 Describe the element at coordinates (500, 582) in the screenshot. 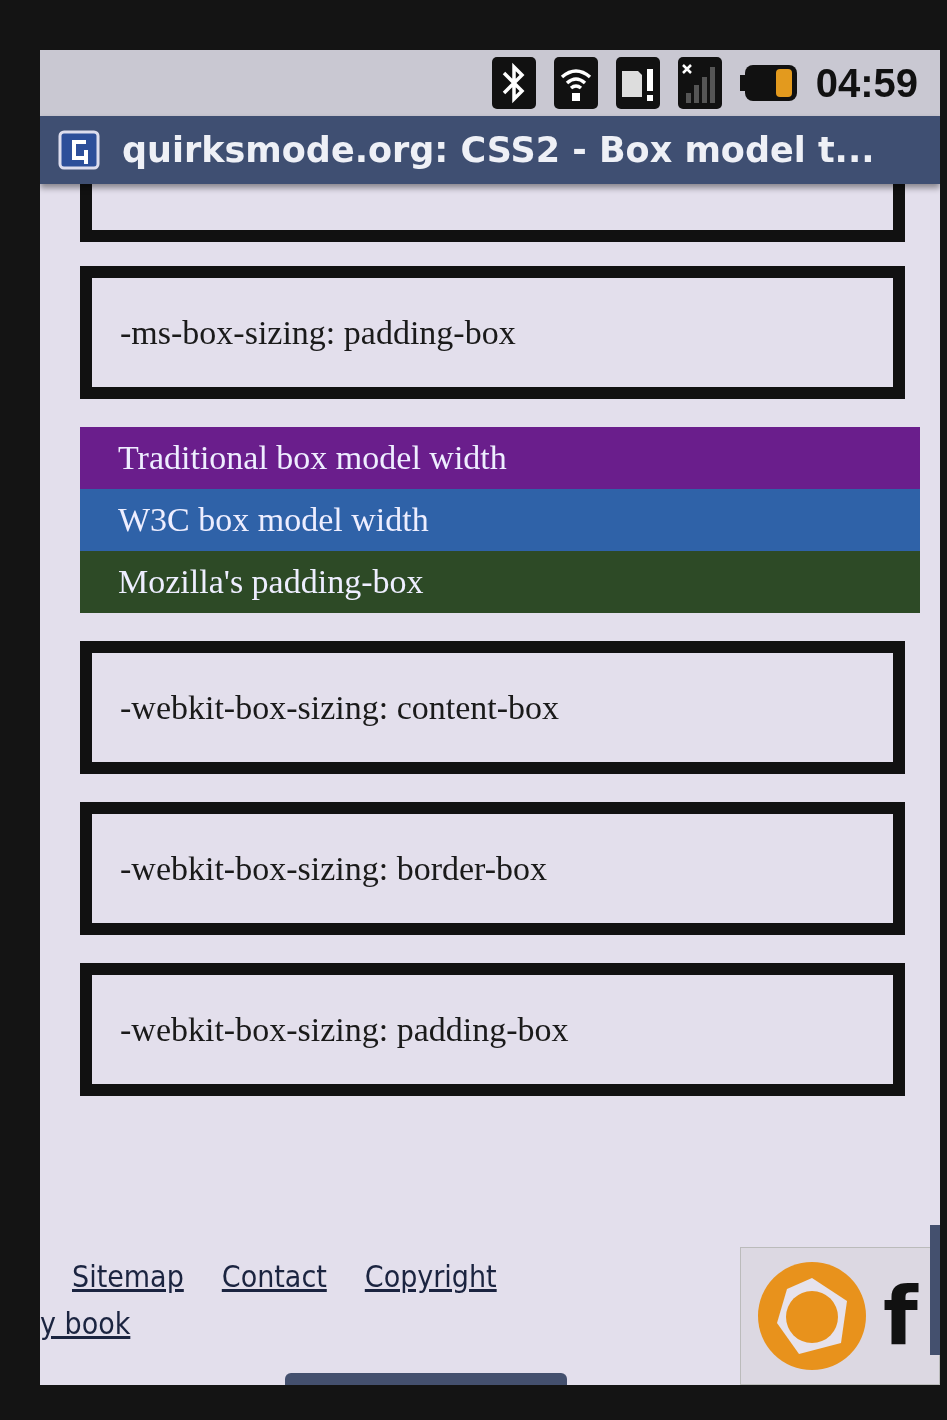

I see `legend-bar: Mozilla's padding-box` at that location.